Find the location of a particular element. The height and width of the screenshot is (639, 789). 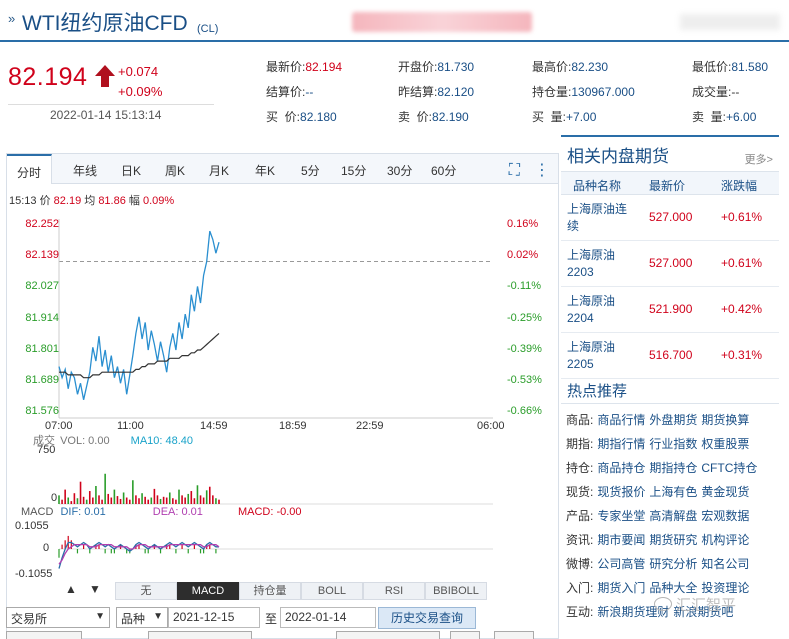

arrow-up-icon is located at coordinates (105, 76).